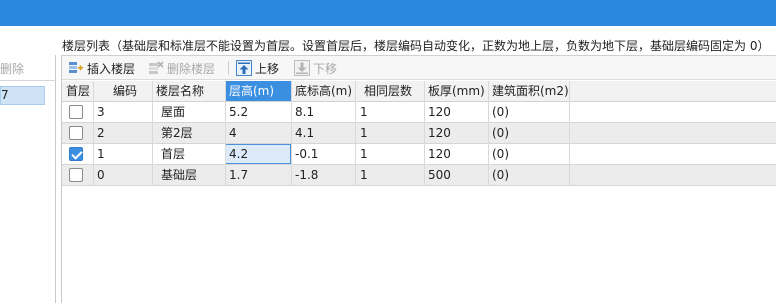 Image resolution: width=776 pixels, height=303 pixels. What do you see at coordinates (191, 68) in the screenshot?
I see `delete-floor-label: 删除楼层` at bounding box center [191, 68].